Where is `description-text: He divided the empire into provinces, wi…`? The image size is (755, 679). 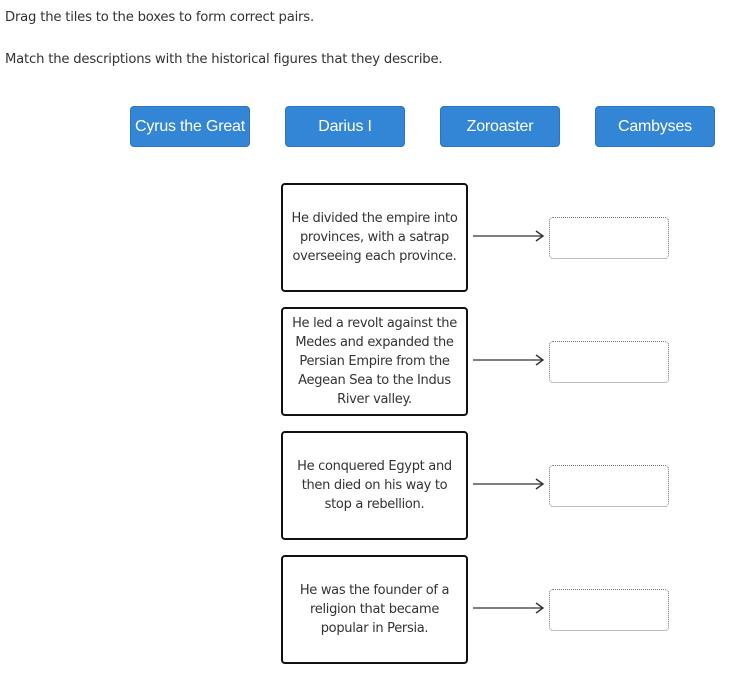
description-text: He divided the empire into provinces, wi… is located at coordinates (374, 237).